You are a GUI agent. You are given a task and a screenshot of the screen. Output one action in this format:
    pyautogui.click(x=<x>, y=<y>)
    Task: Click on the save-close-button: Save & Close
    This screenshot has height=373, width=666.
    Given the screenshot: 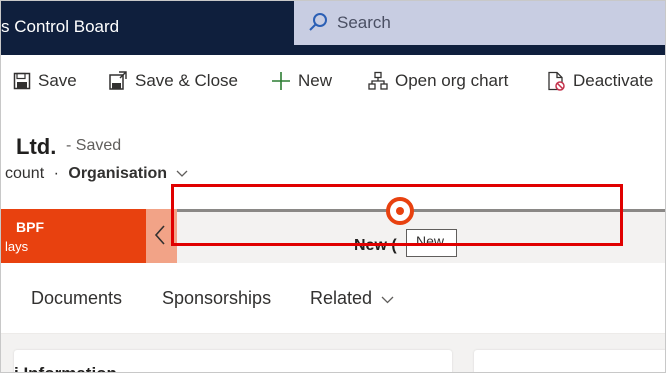 What is the action you would take?
    pyautogui.click(x=173, y=81)
    